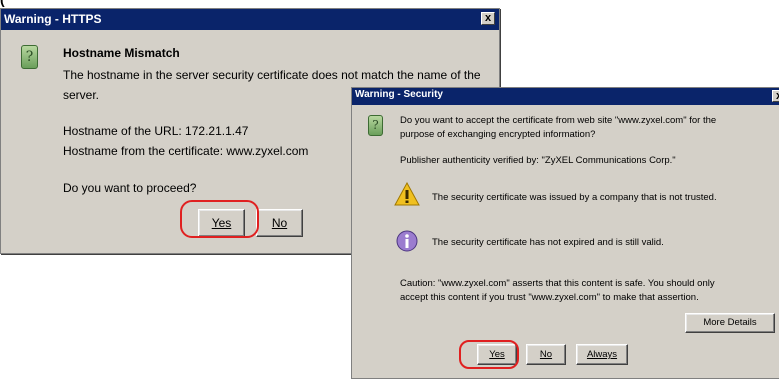 The image size is (779, 379). Describe the element at coordinates (53, 19) in the screenshot. I see `https-dialog-title: Warning - HTTPS` at that location.